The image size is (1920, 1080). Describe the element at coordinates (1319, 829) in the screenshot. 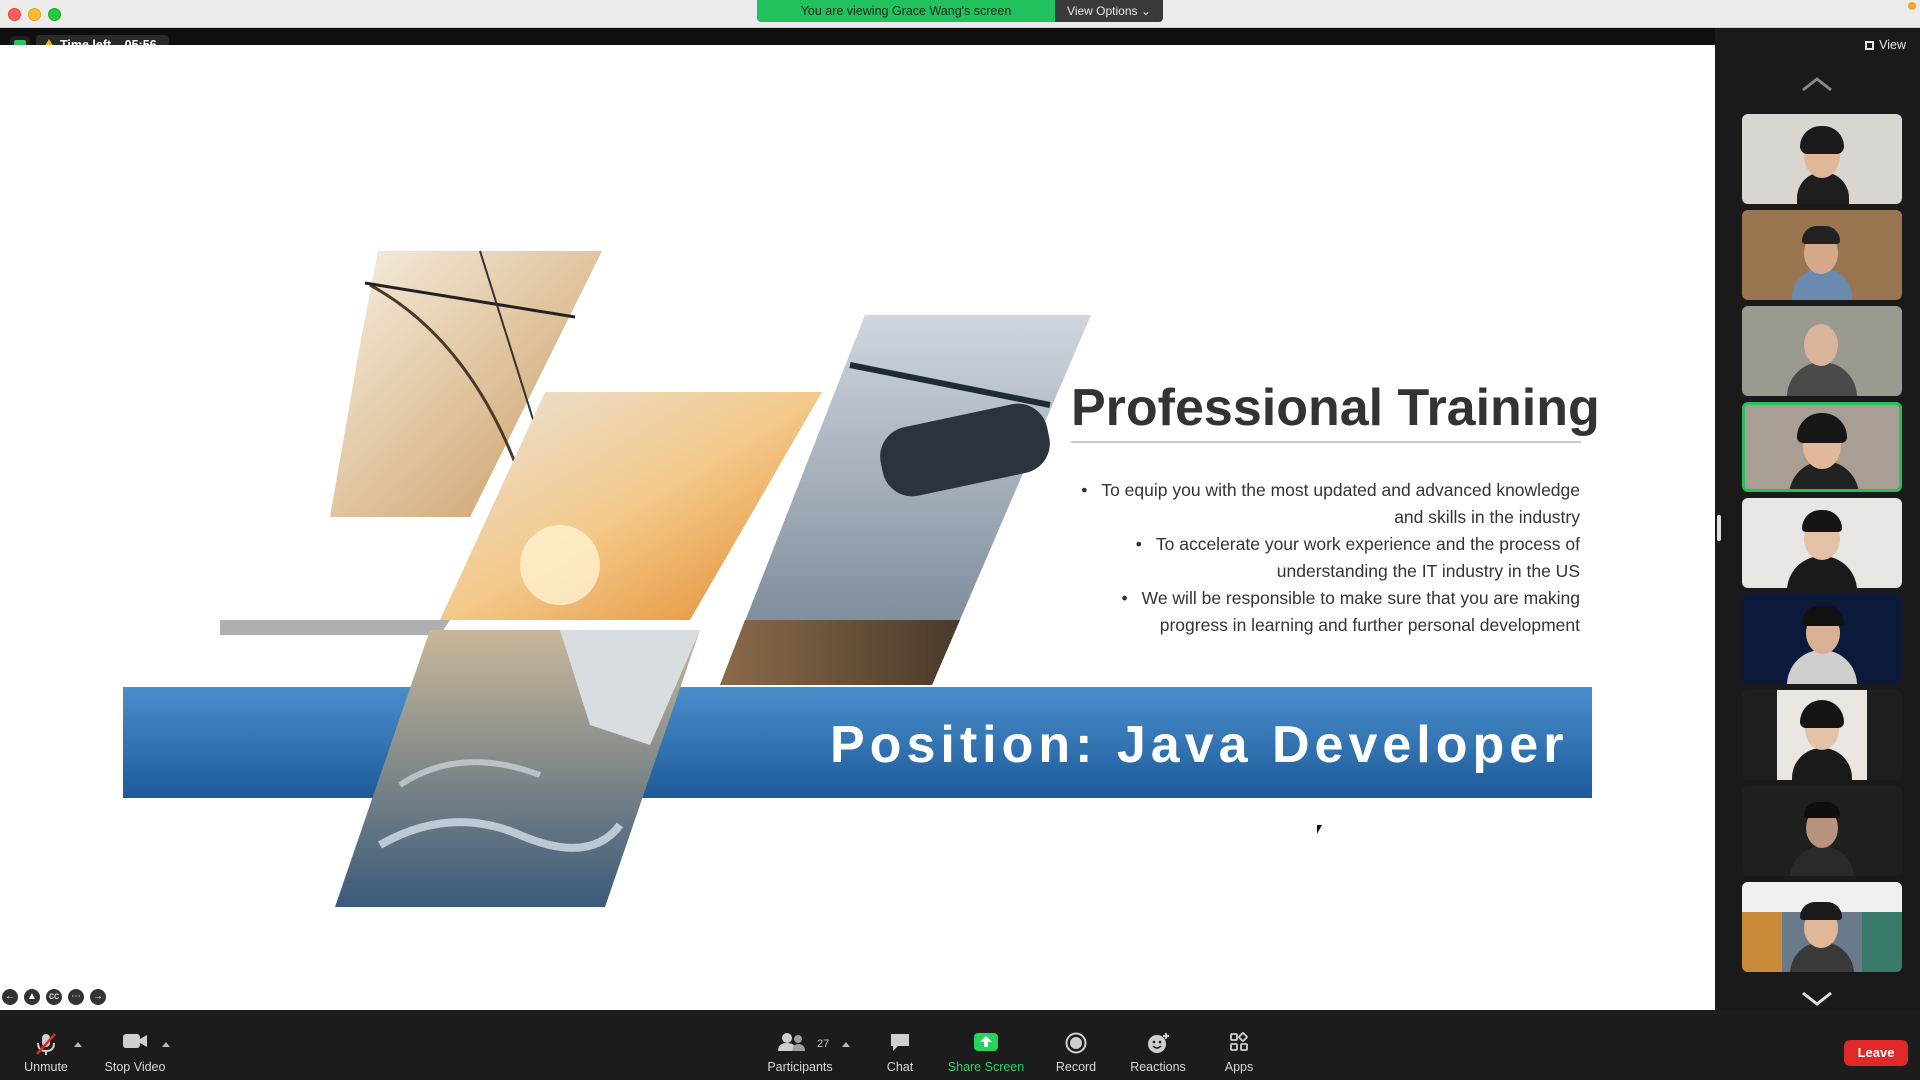

I see `mouse-cursor` at that location.